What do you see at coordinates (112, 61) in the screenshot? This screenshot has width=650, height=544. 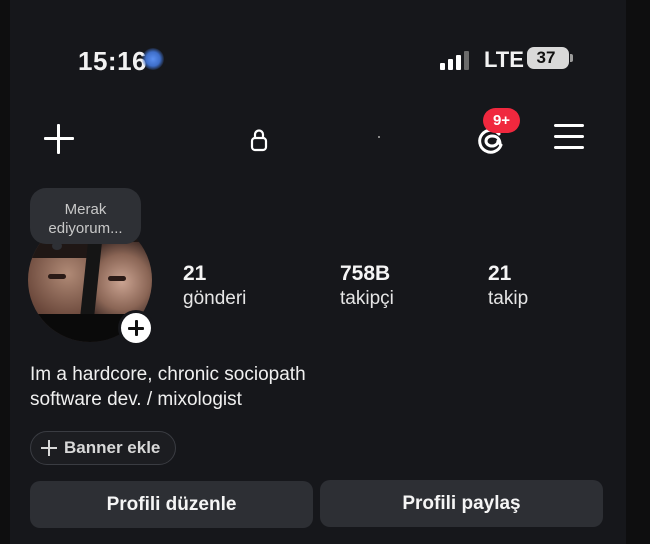 I see `status-time: 15:16` at bounding box center [112, 61].